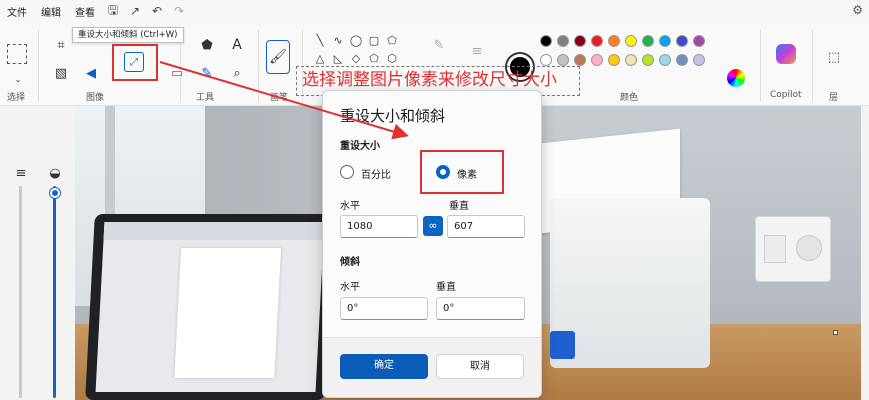 This screenshot has width=869, height=400. What do you see at coordinates (237, 73) in the screenshot?
I see `magnifier-icon: ⌕` at bounding box center [237, 73].